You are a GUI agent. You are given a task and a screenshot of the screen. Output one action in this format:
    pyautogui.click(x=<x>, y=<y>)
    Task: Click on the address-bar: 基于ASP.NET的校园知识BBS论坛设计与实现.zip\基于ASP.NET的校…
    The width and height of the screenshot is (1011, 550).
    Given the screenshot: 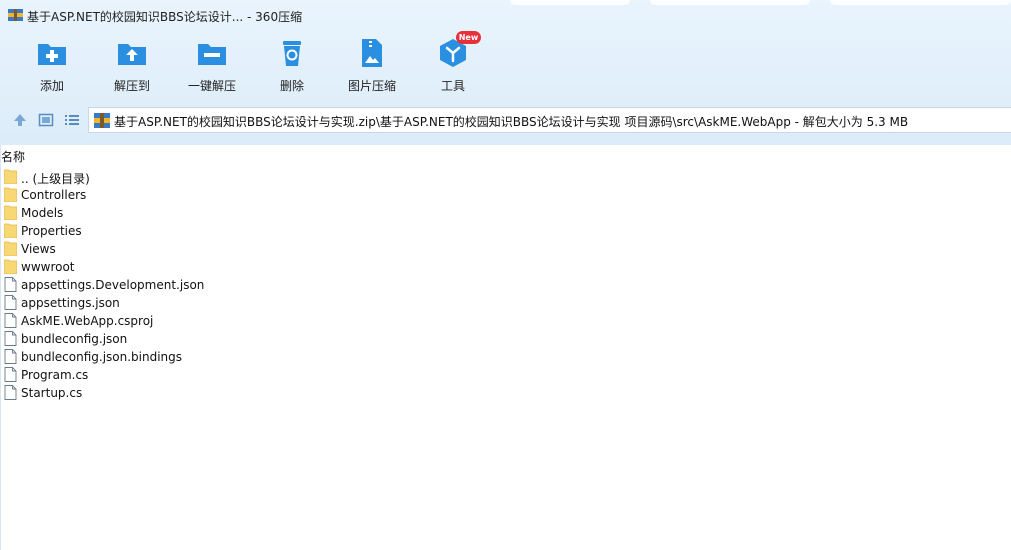 What is the action you would take?
    pyautogui.click(x=549, y=120)
    